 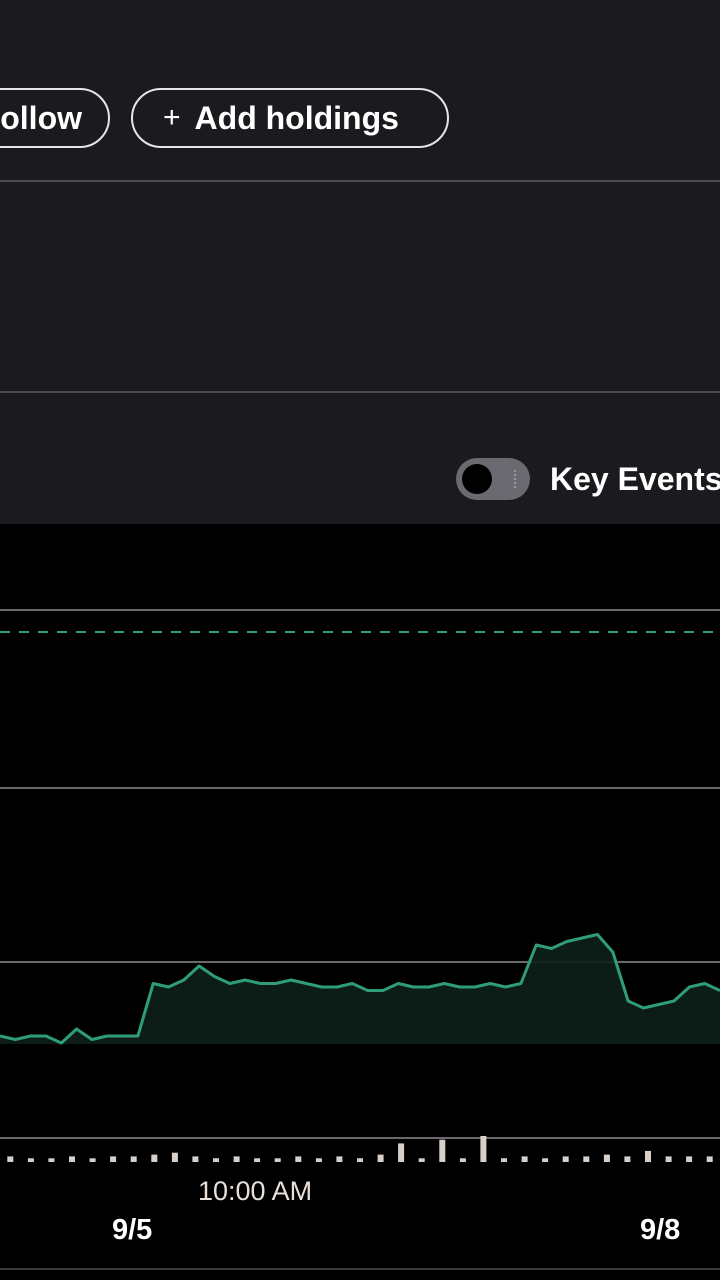 What do you see at coordinates (255, 1191) in the screenshot?
I see `x-axis-tick-label: 10:00 AM` at bounding box center [255, 1191].